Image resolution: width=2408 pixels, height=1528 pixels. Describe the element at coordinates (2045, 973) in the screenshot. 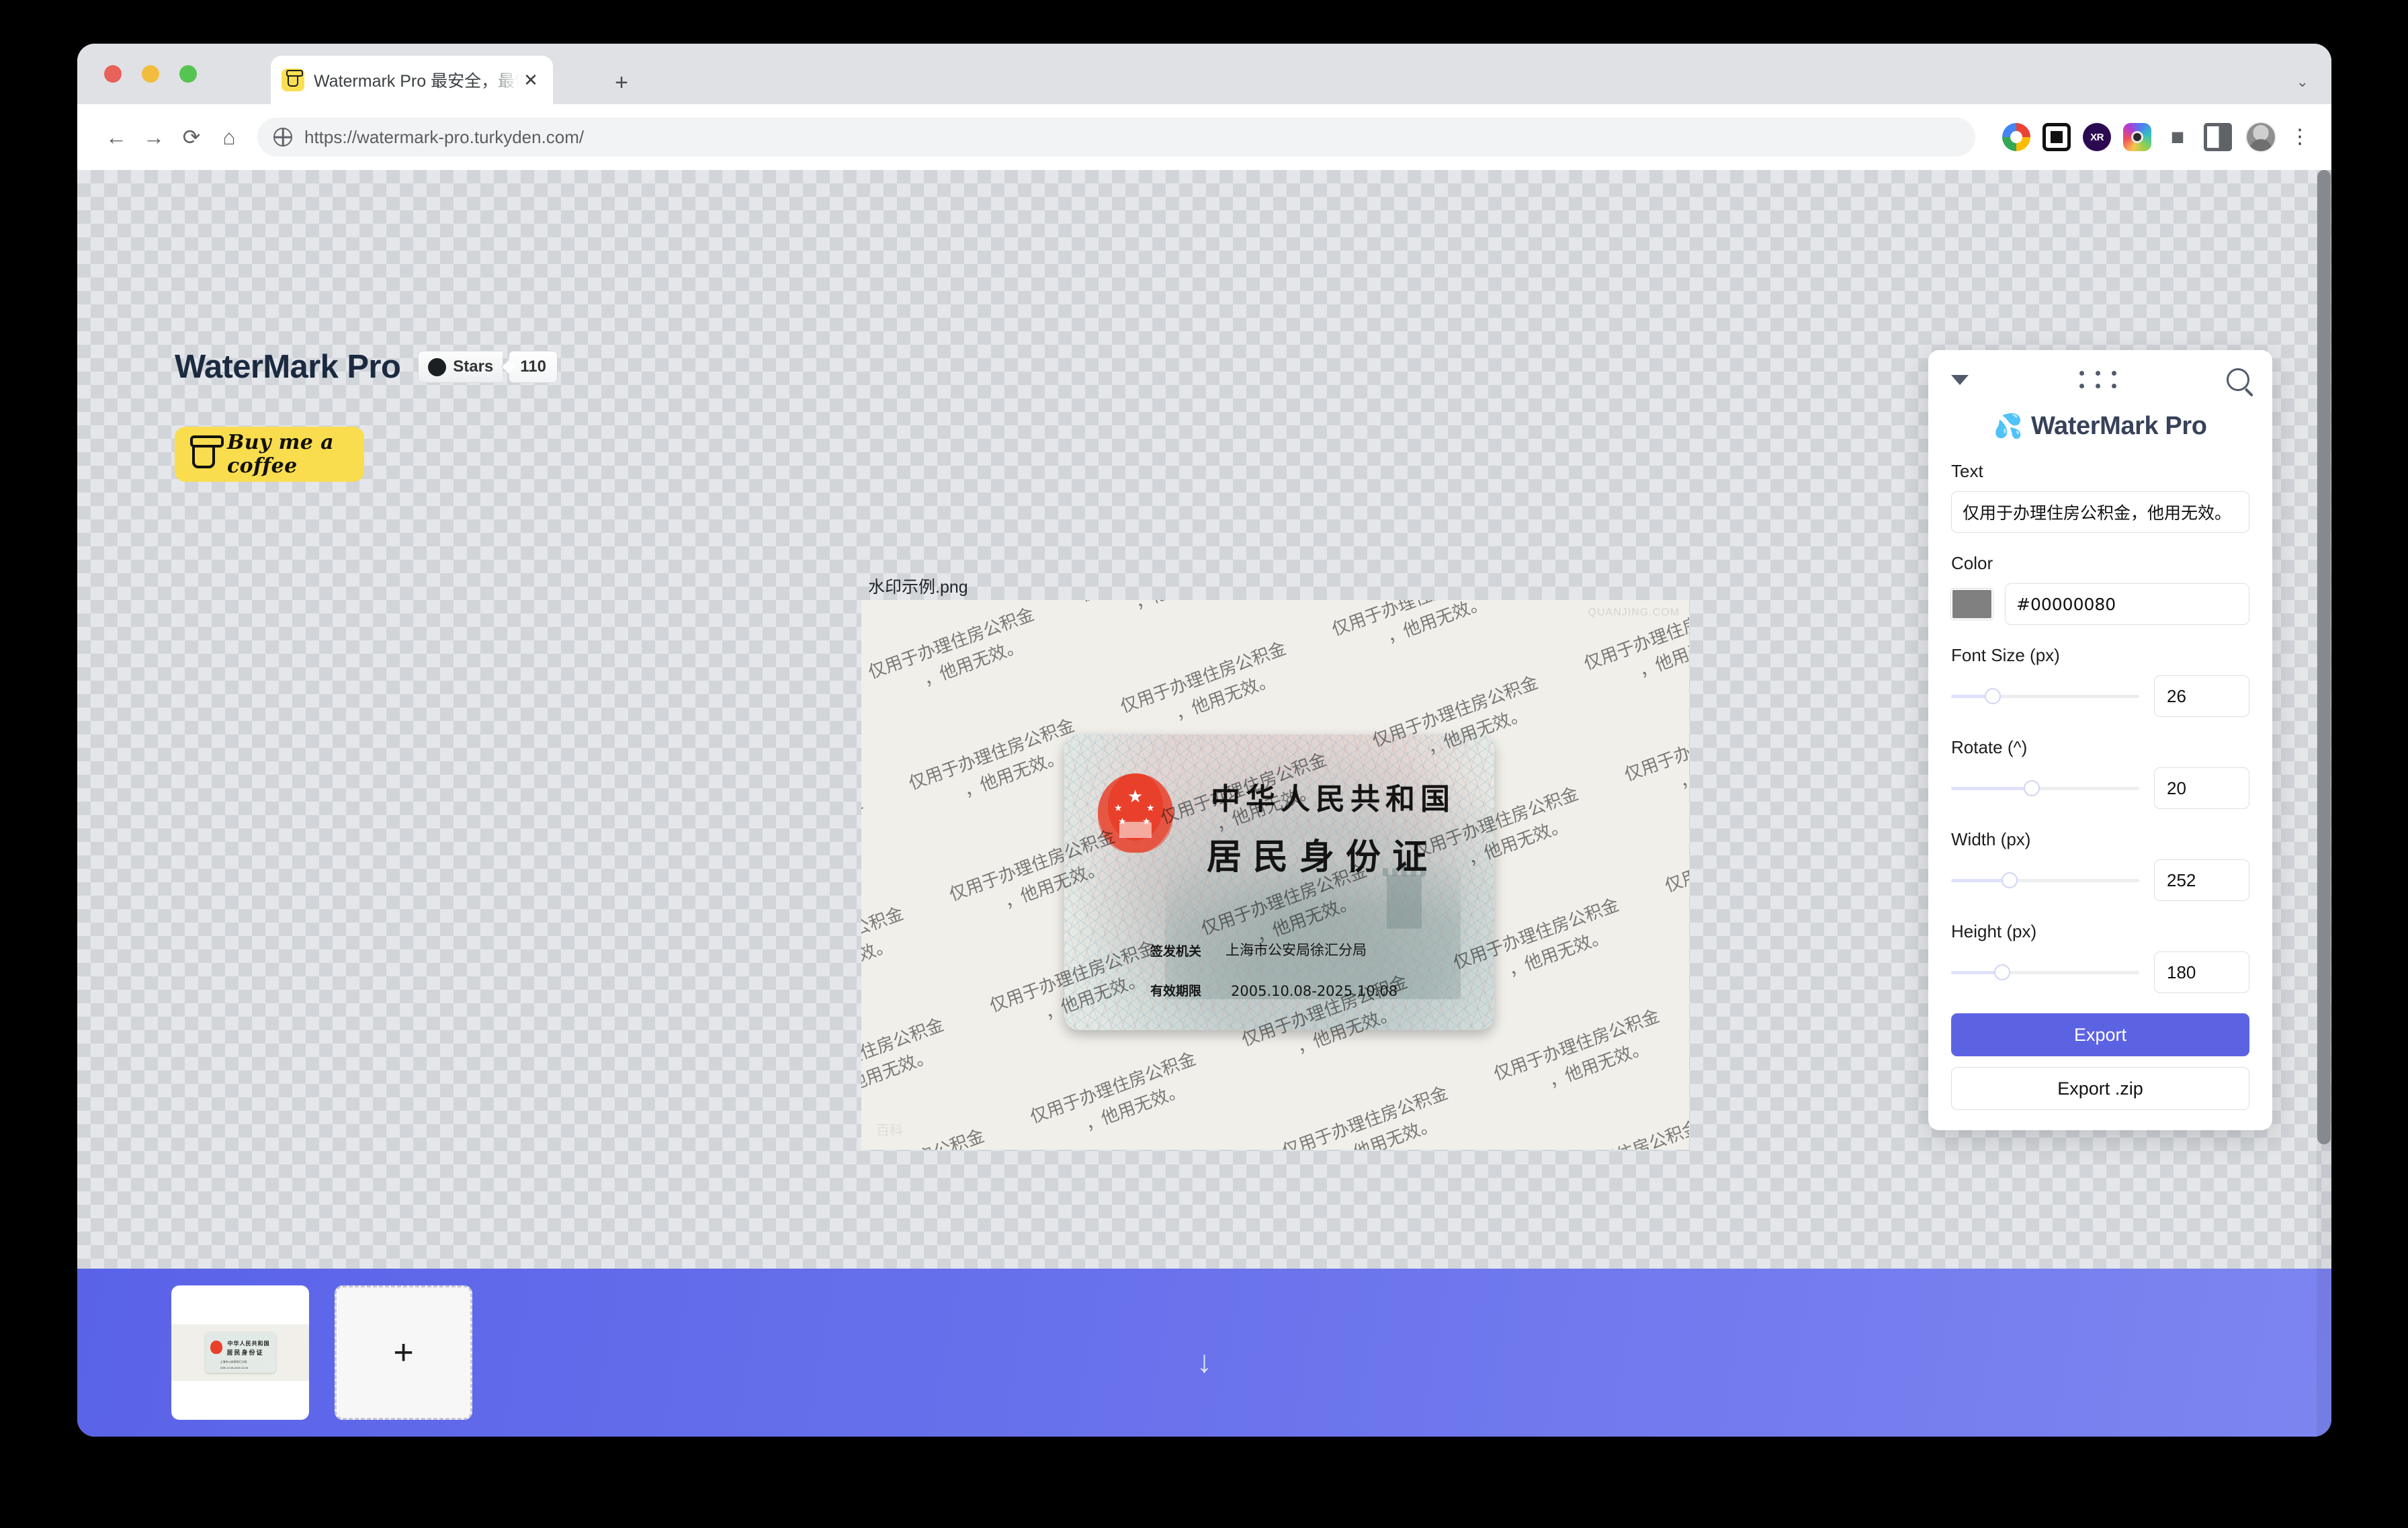

I see `height-slider` at that location.